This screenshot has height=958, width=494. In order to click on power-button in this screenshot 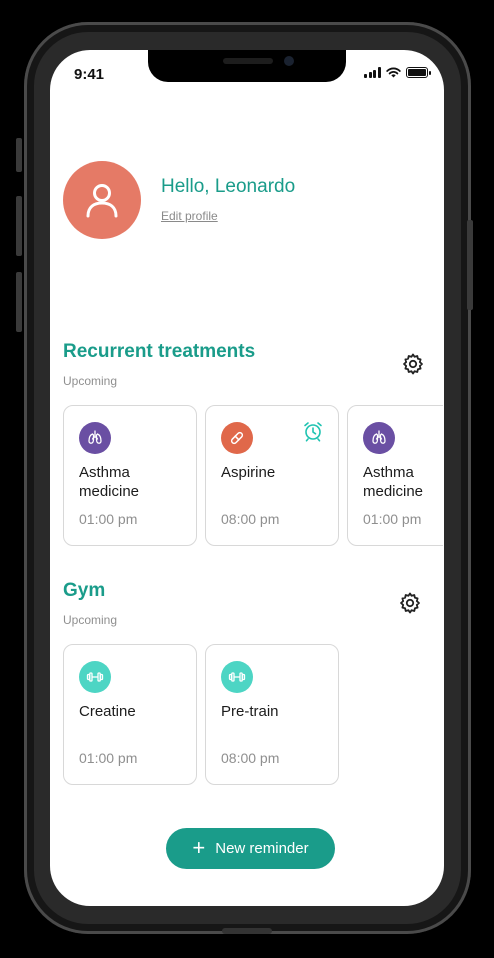, I will do `click(470, 265)`.